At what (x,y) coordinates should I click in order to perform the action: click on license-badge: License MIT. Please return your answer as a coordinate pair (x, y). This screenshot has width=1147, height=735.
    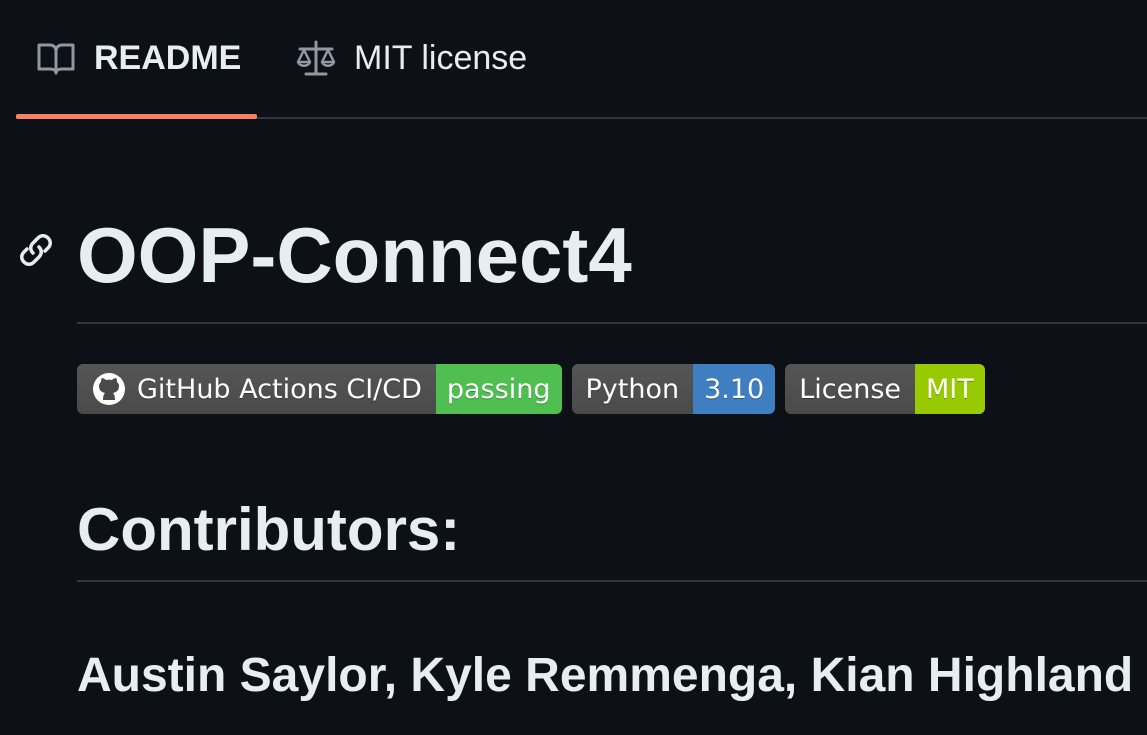
    Looking at the image, I should click on (885, 389).